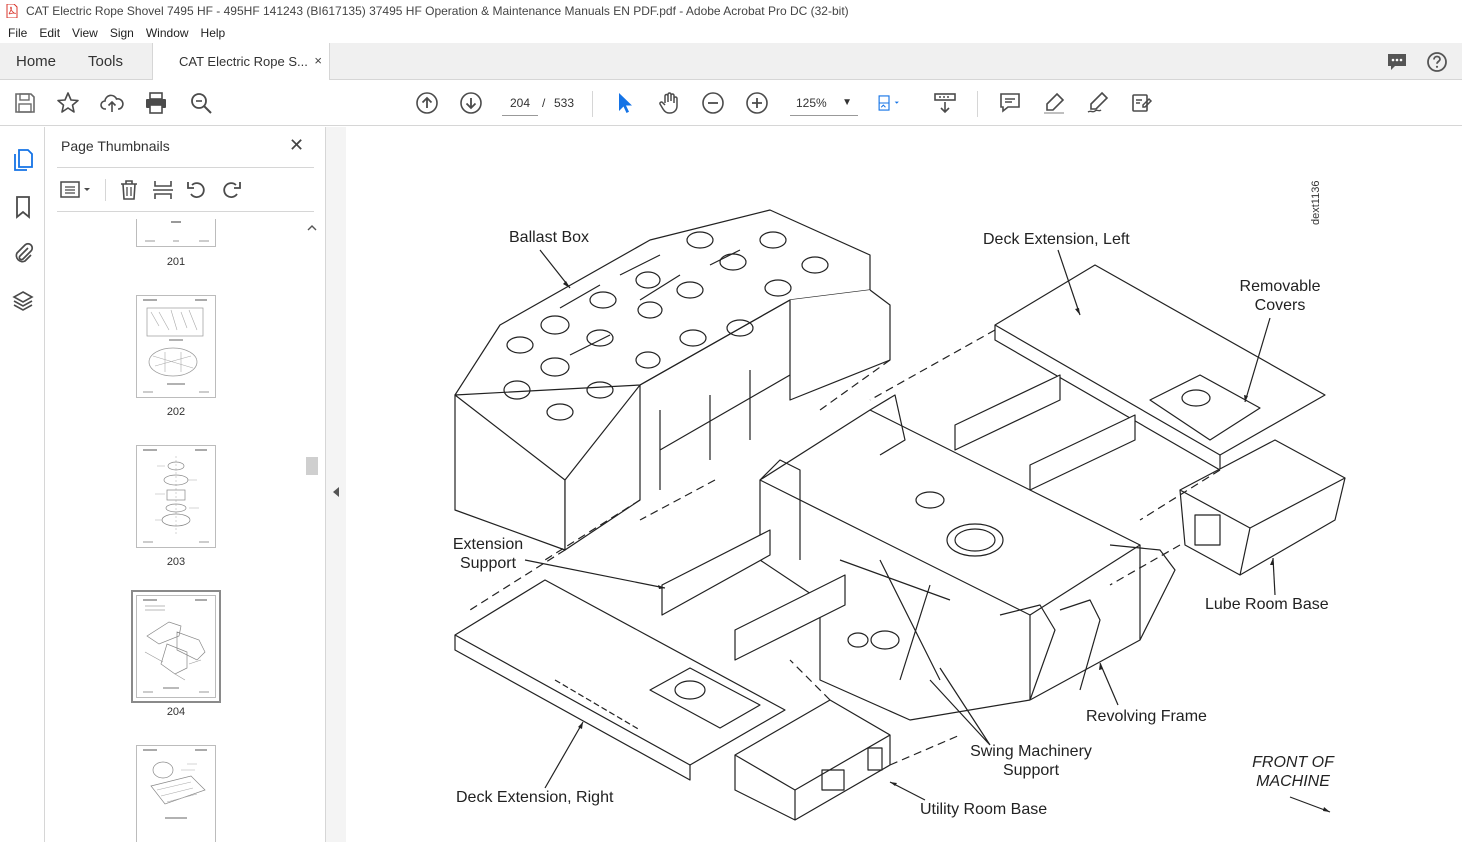  What do you see at coordinates (85, 33) in the screenshot?
I see `menu-view: View` at bounding box center [85, 33].